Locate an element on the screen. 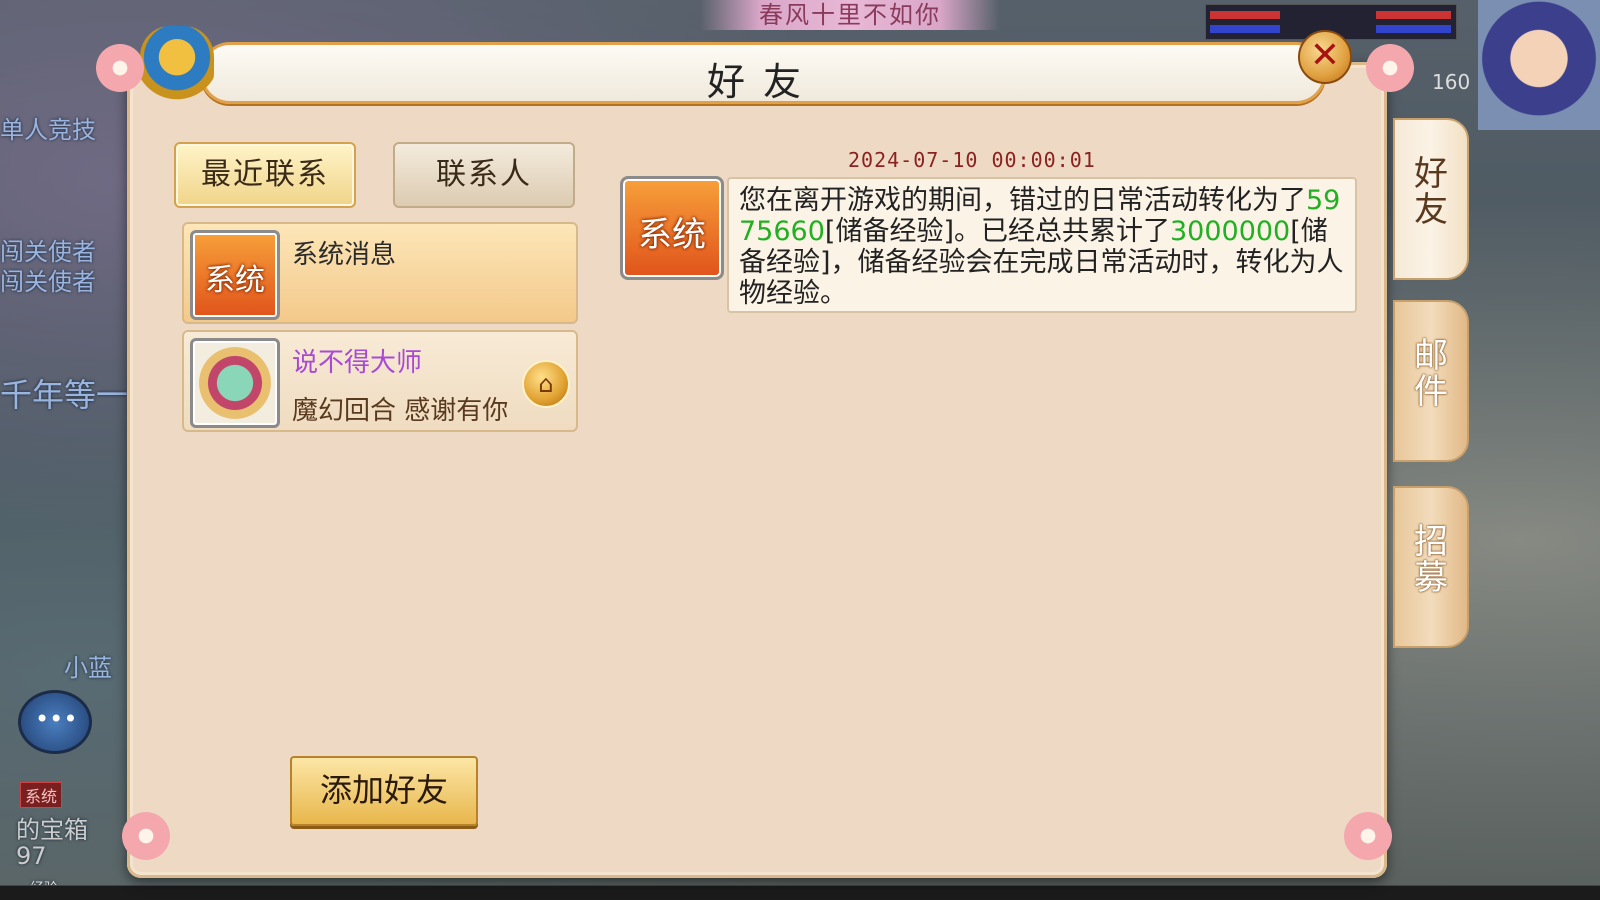 This screenshot has width=1600, height=900. message-value: 3000000 is located at coordinates (1230, 231).